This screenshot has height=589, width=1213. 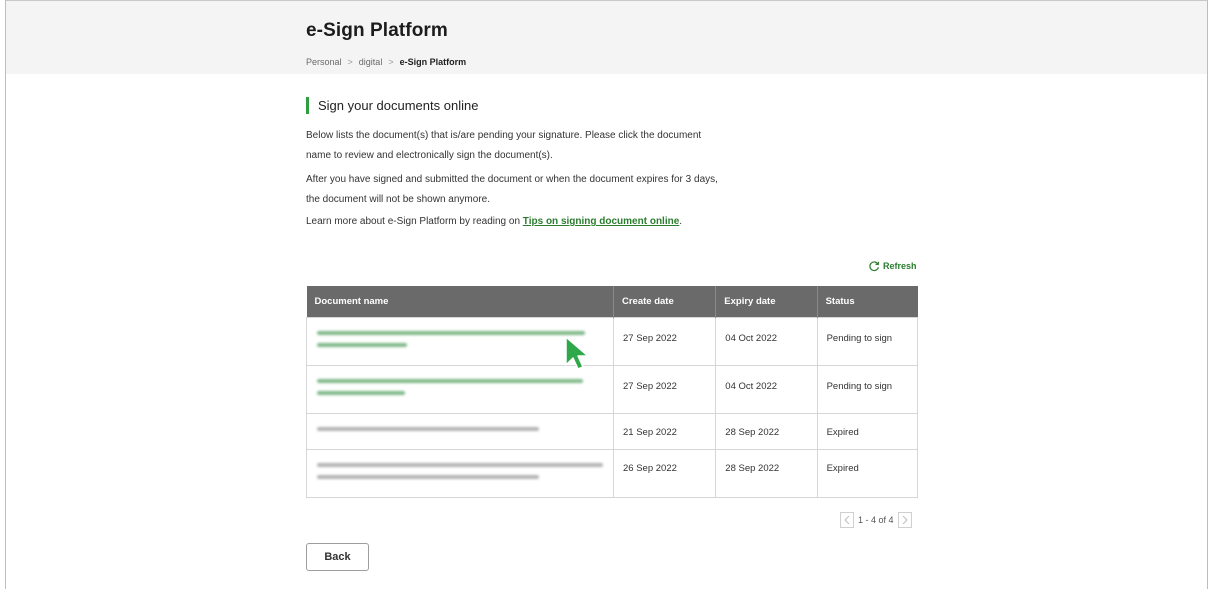 I want to click on tips-link: Tips on signing document online, so click(x=601, y=221).